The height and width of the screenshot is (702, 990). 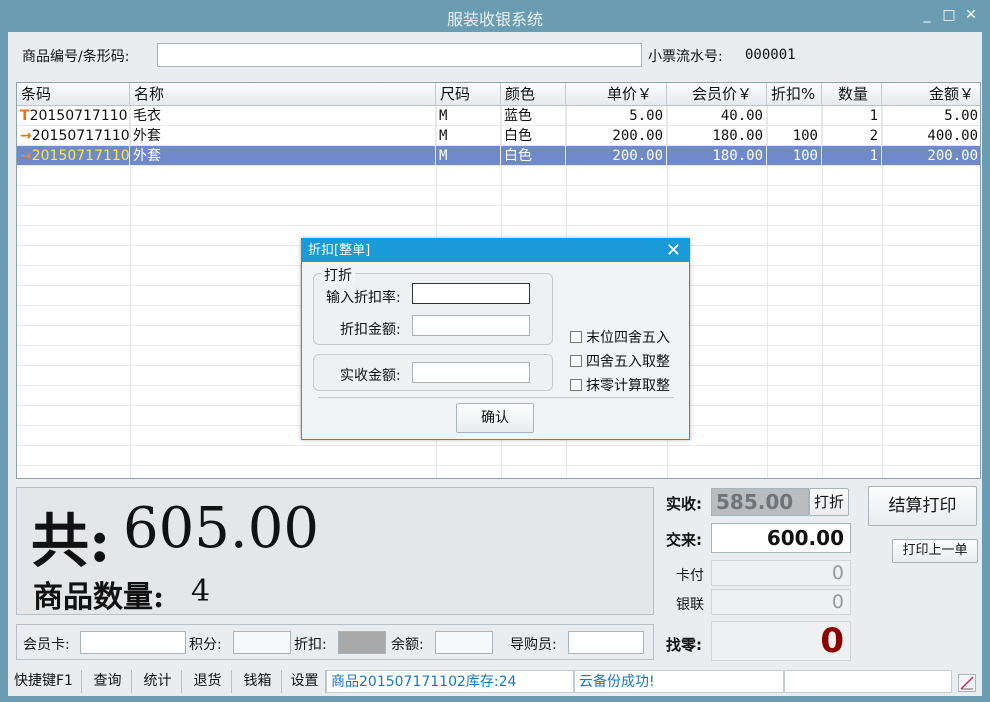 What do you see at coordinates (46, 645) in the screenshot?
I see `member-card-label: 会员卡:` at bounding box center [46, 645].